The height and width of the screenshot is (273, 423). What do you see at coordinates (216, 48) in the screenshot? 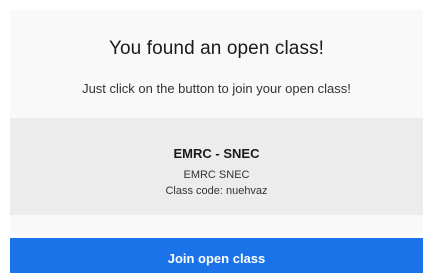
I see `dialog-title: You found an open class!` at bounding box center [216, 48].